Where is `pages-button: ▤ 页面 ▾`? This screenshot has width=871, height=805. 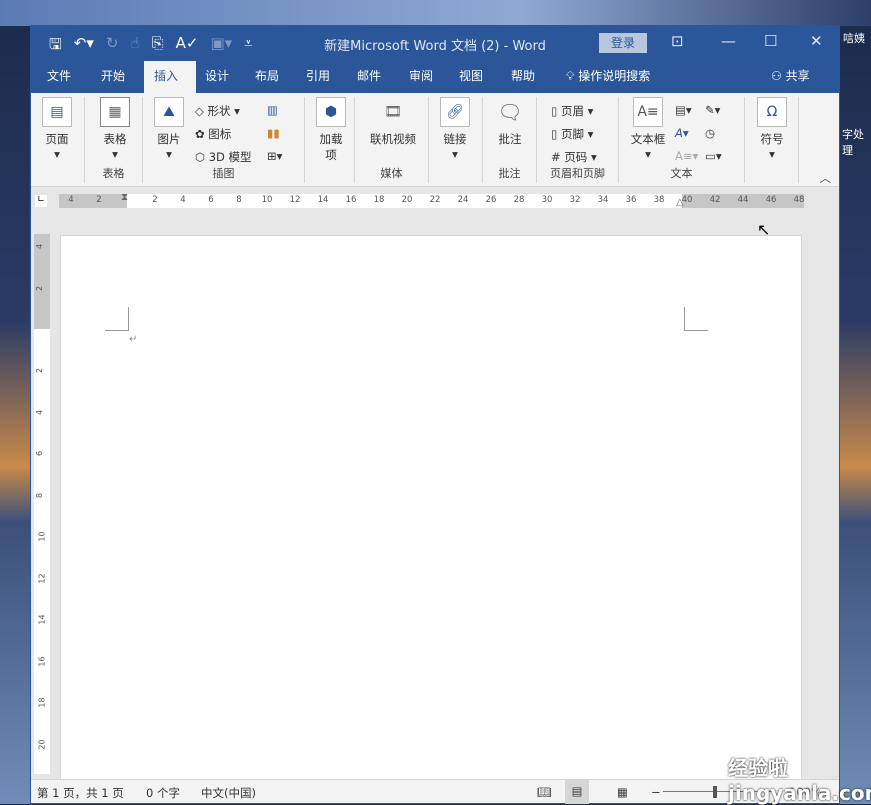
pages-button: ▤ 页面 ▾ is located at coordinates (57, 129).